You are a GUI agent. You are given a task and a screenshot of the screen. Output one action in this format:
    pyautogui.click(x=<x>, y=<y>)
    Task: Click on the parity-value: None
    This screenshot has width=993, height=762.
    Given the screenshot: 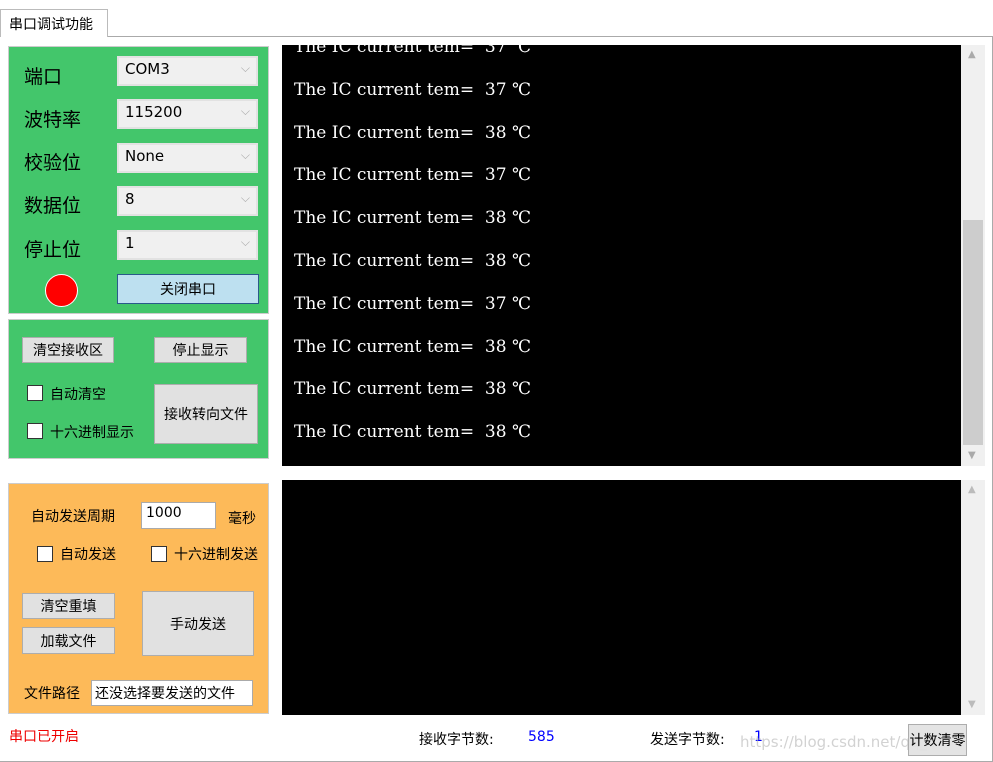 What is the action you would take?
    pyautogui.click(x=145, y=156)
    